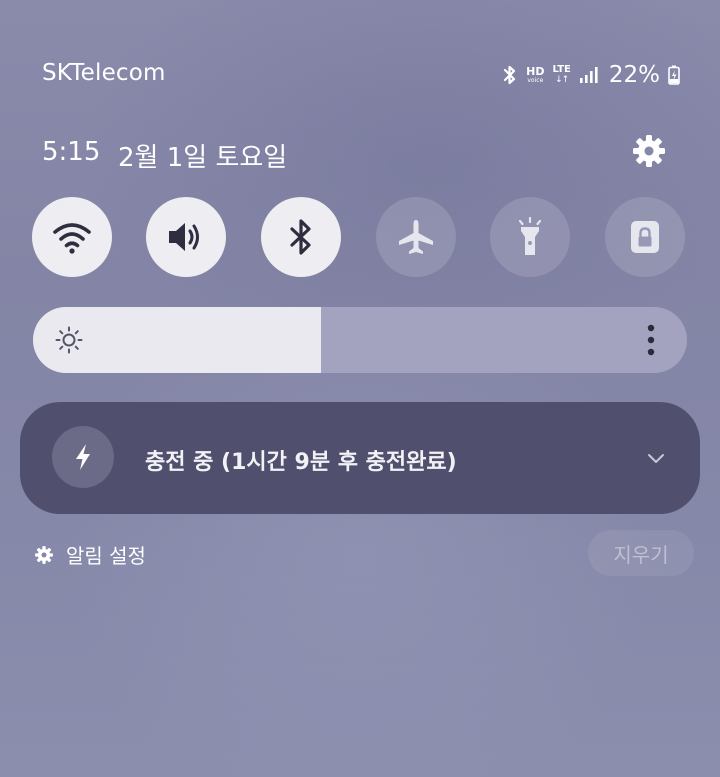 The image size is (720, 777). I want to click on more-vertical-icon, so click(651, 340).